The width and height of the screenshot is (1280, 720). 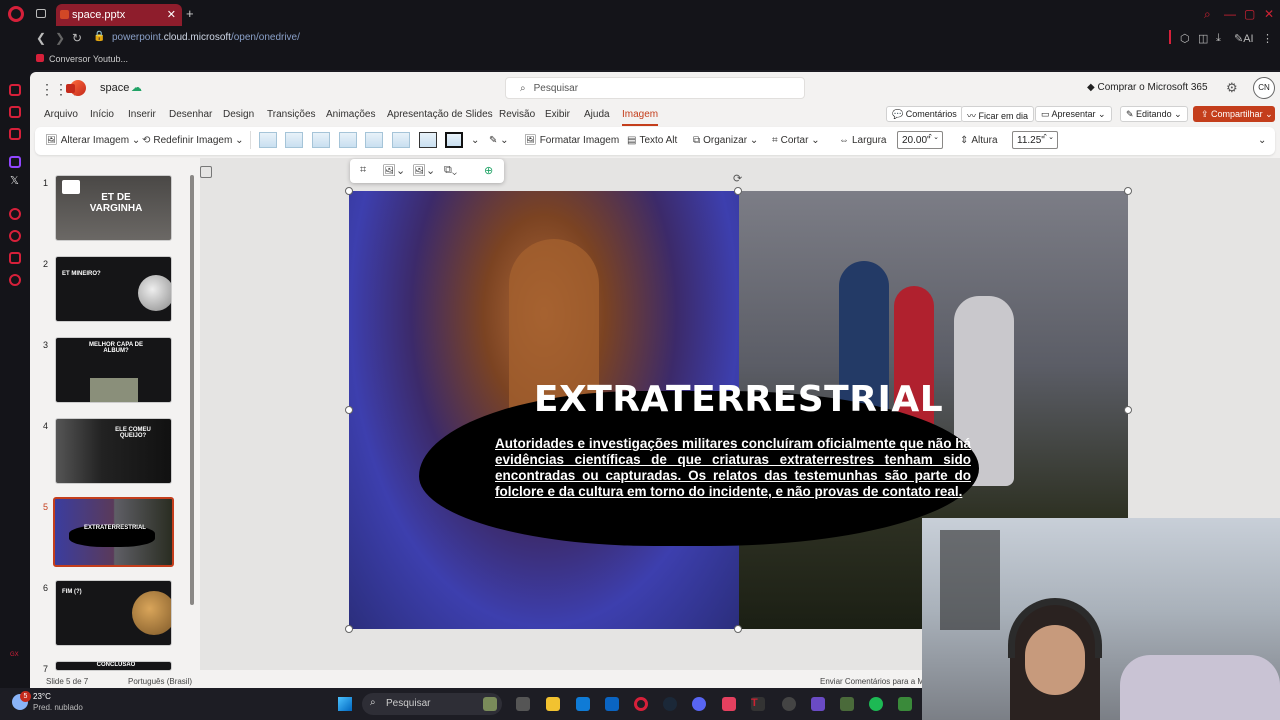 I want to click on weather-widget: 23°C Pred. nublado, so click(x=58, y=702).